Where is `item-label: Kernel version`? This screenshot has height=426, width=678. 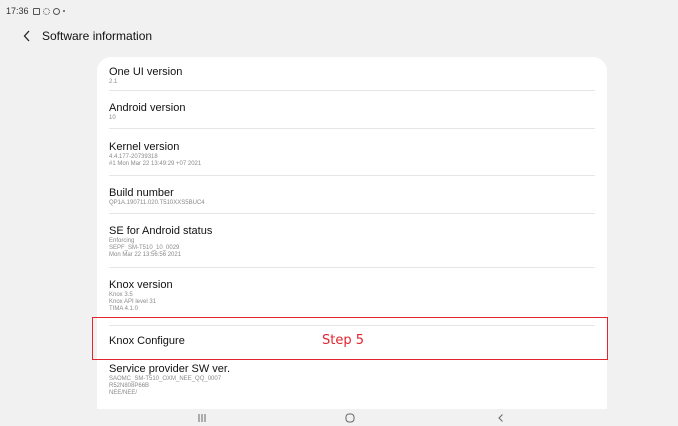 item-label: Kernel version is located at coordinates (144, 147).